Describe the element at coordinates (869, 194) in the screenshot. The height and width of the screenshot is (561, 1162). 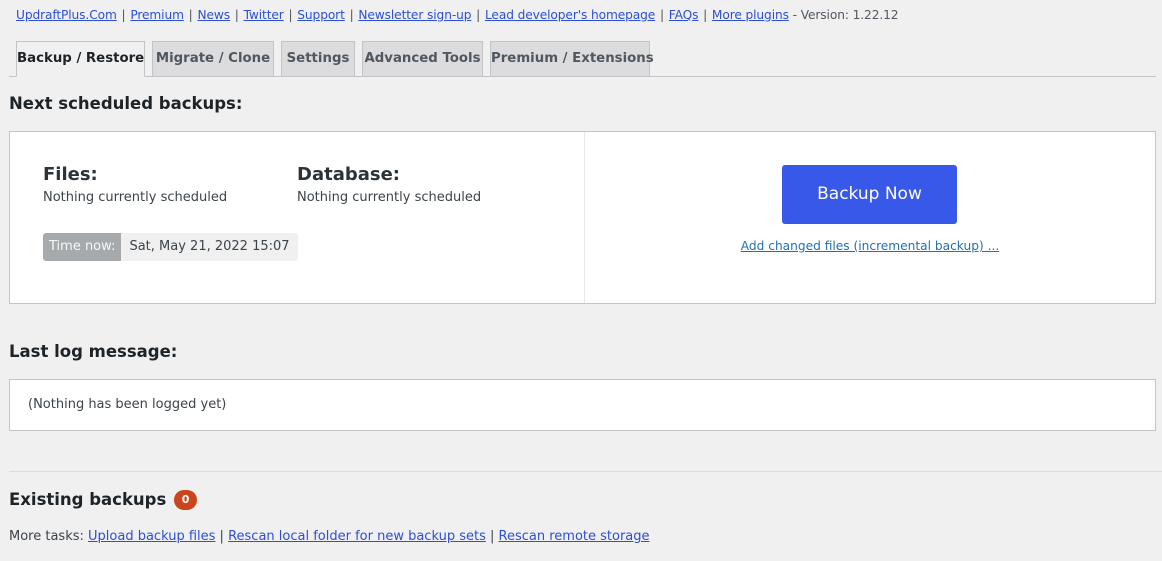
I see `backup-now-button: Backup Now` at that location.